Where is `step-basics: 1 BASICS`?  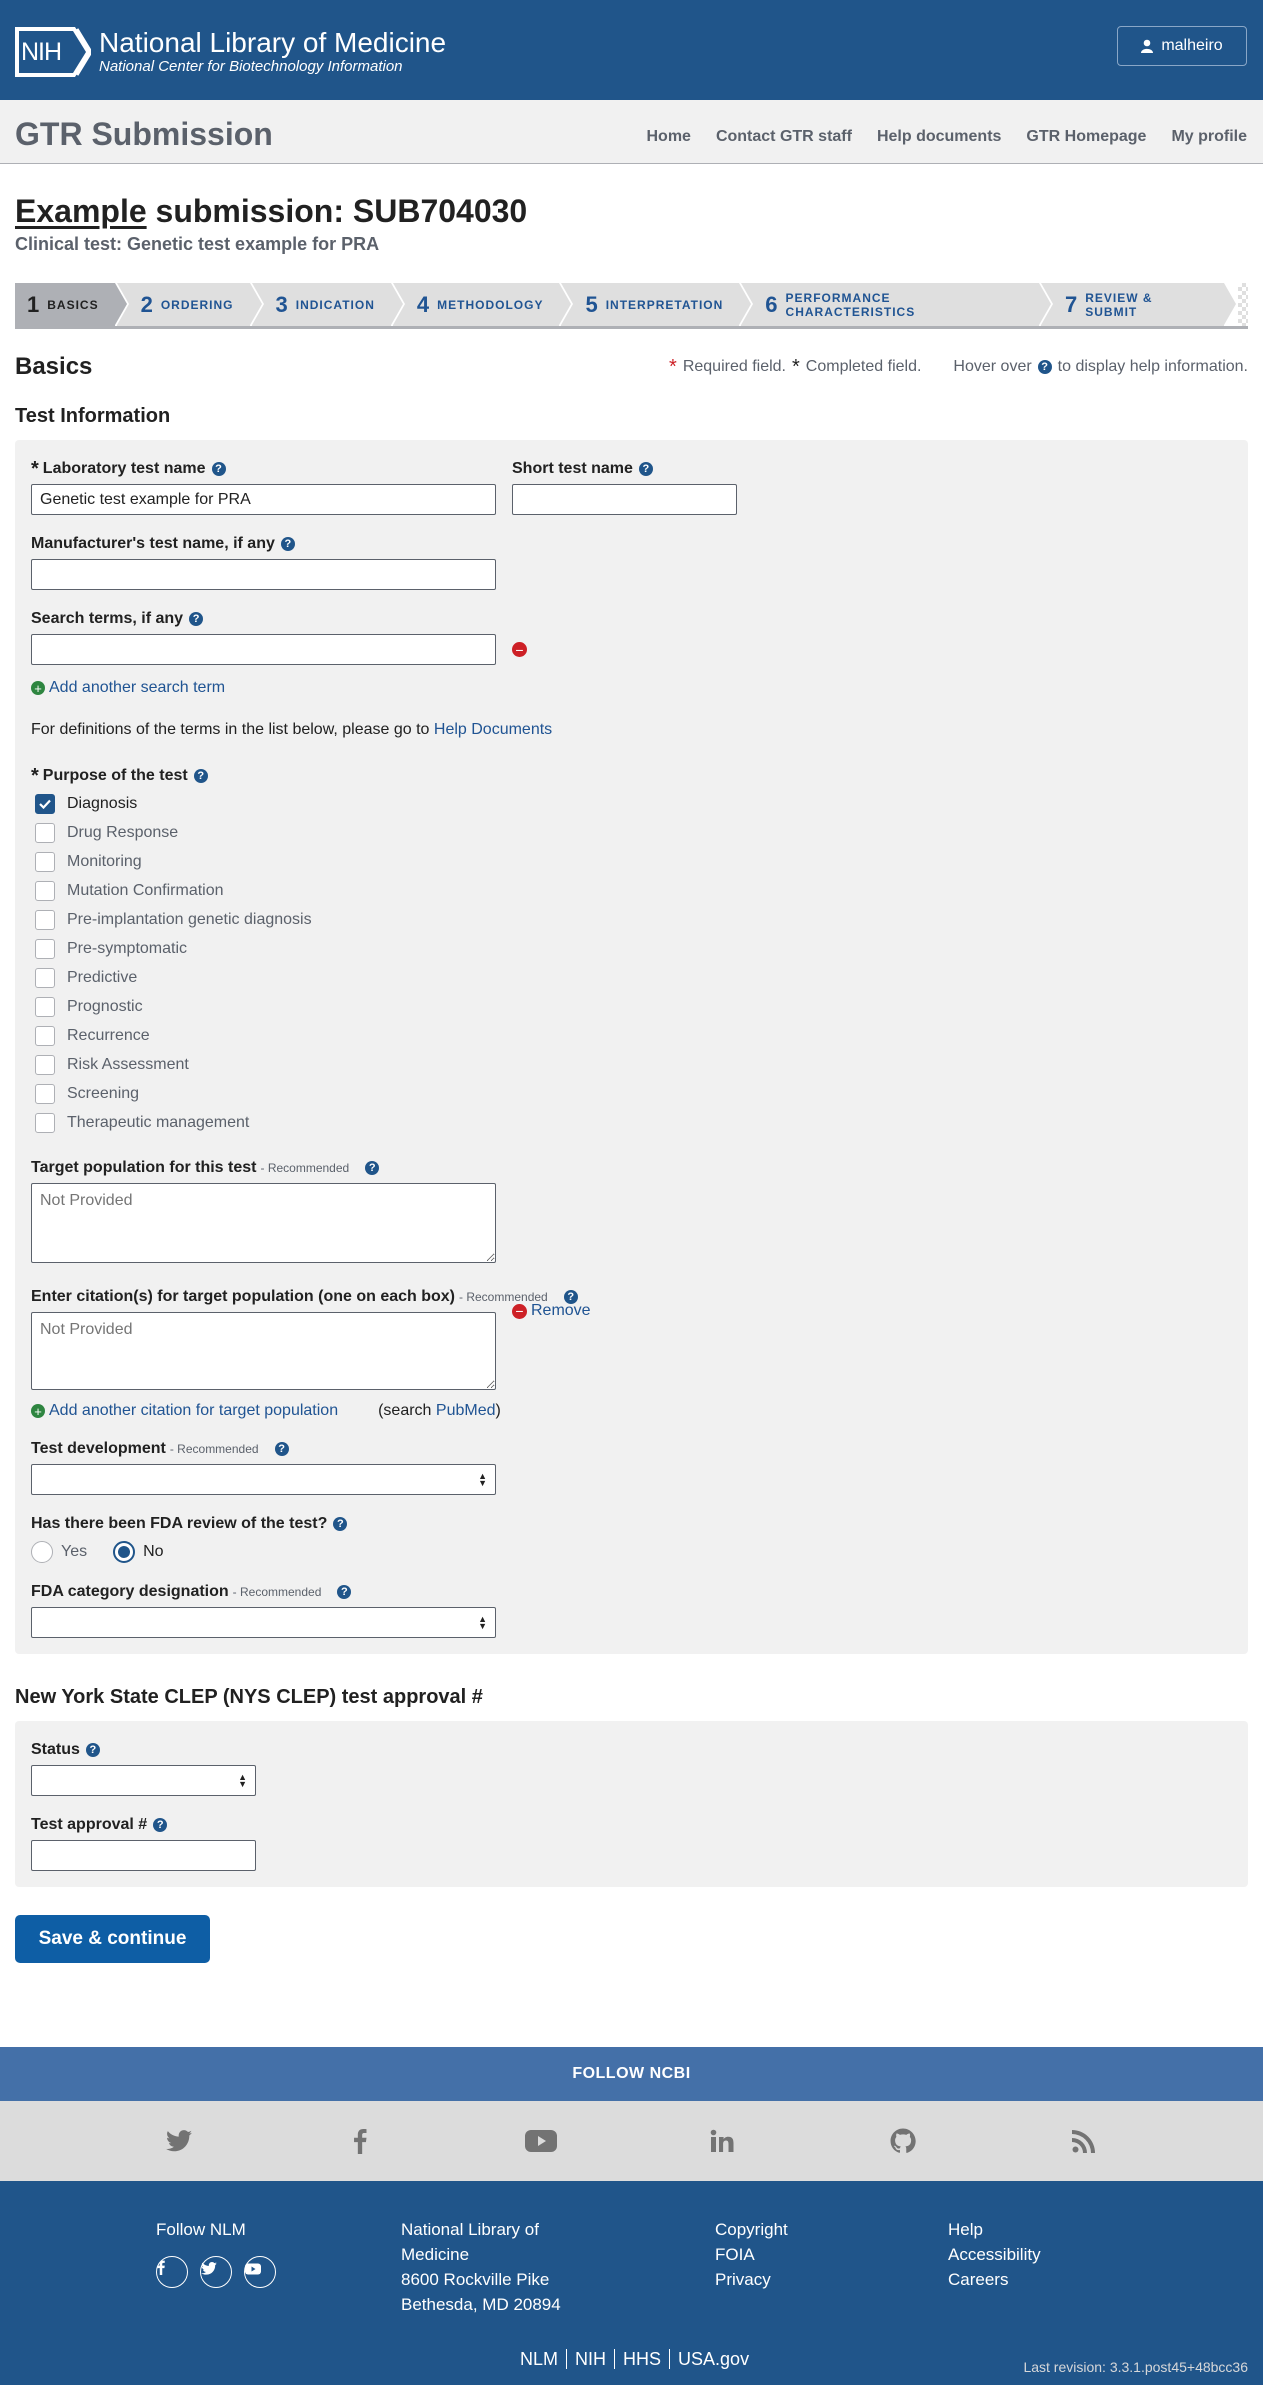 step-basics: 1 BASICS is located at coordinates (72, 304).